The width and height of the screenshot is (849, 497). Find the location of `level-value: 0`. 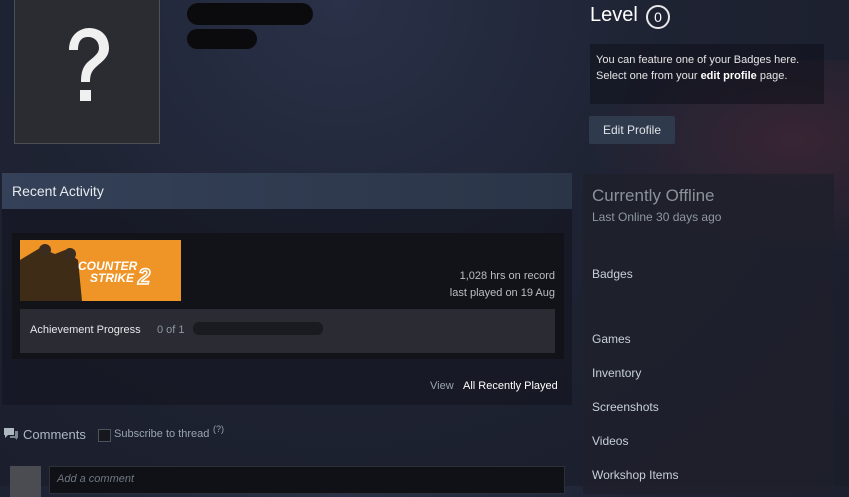

level-value: 0 is located at coordinates (658, 17).